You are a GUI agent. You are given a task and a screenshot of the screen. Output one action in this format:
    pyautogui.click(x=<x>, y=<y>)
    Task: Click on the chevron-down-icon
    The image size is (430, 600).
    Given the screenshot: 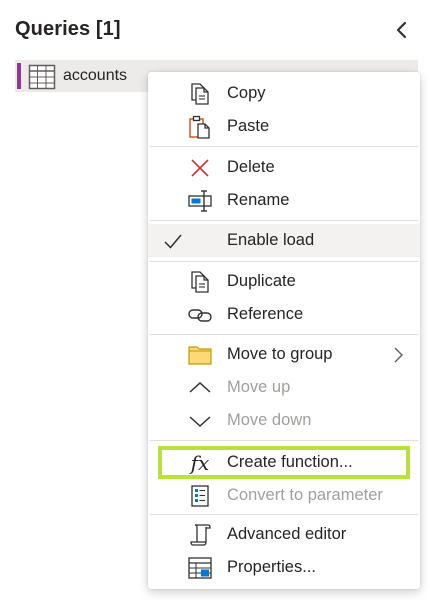 What is the action you would take?
    pyautogui.click(x=200, y=422)
    